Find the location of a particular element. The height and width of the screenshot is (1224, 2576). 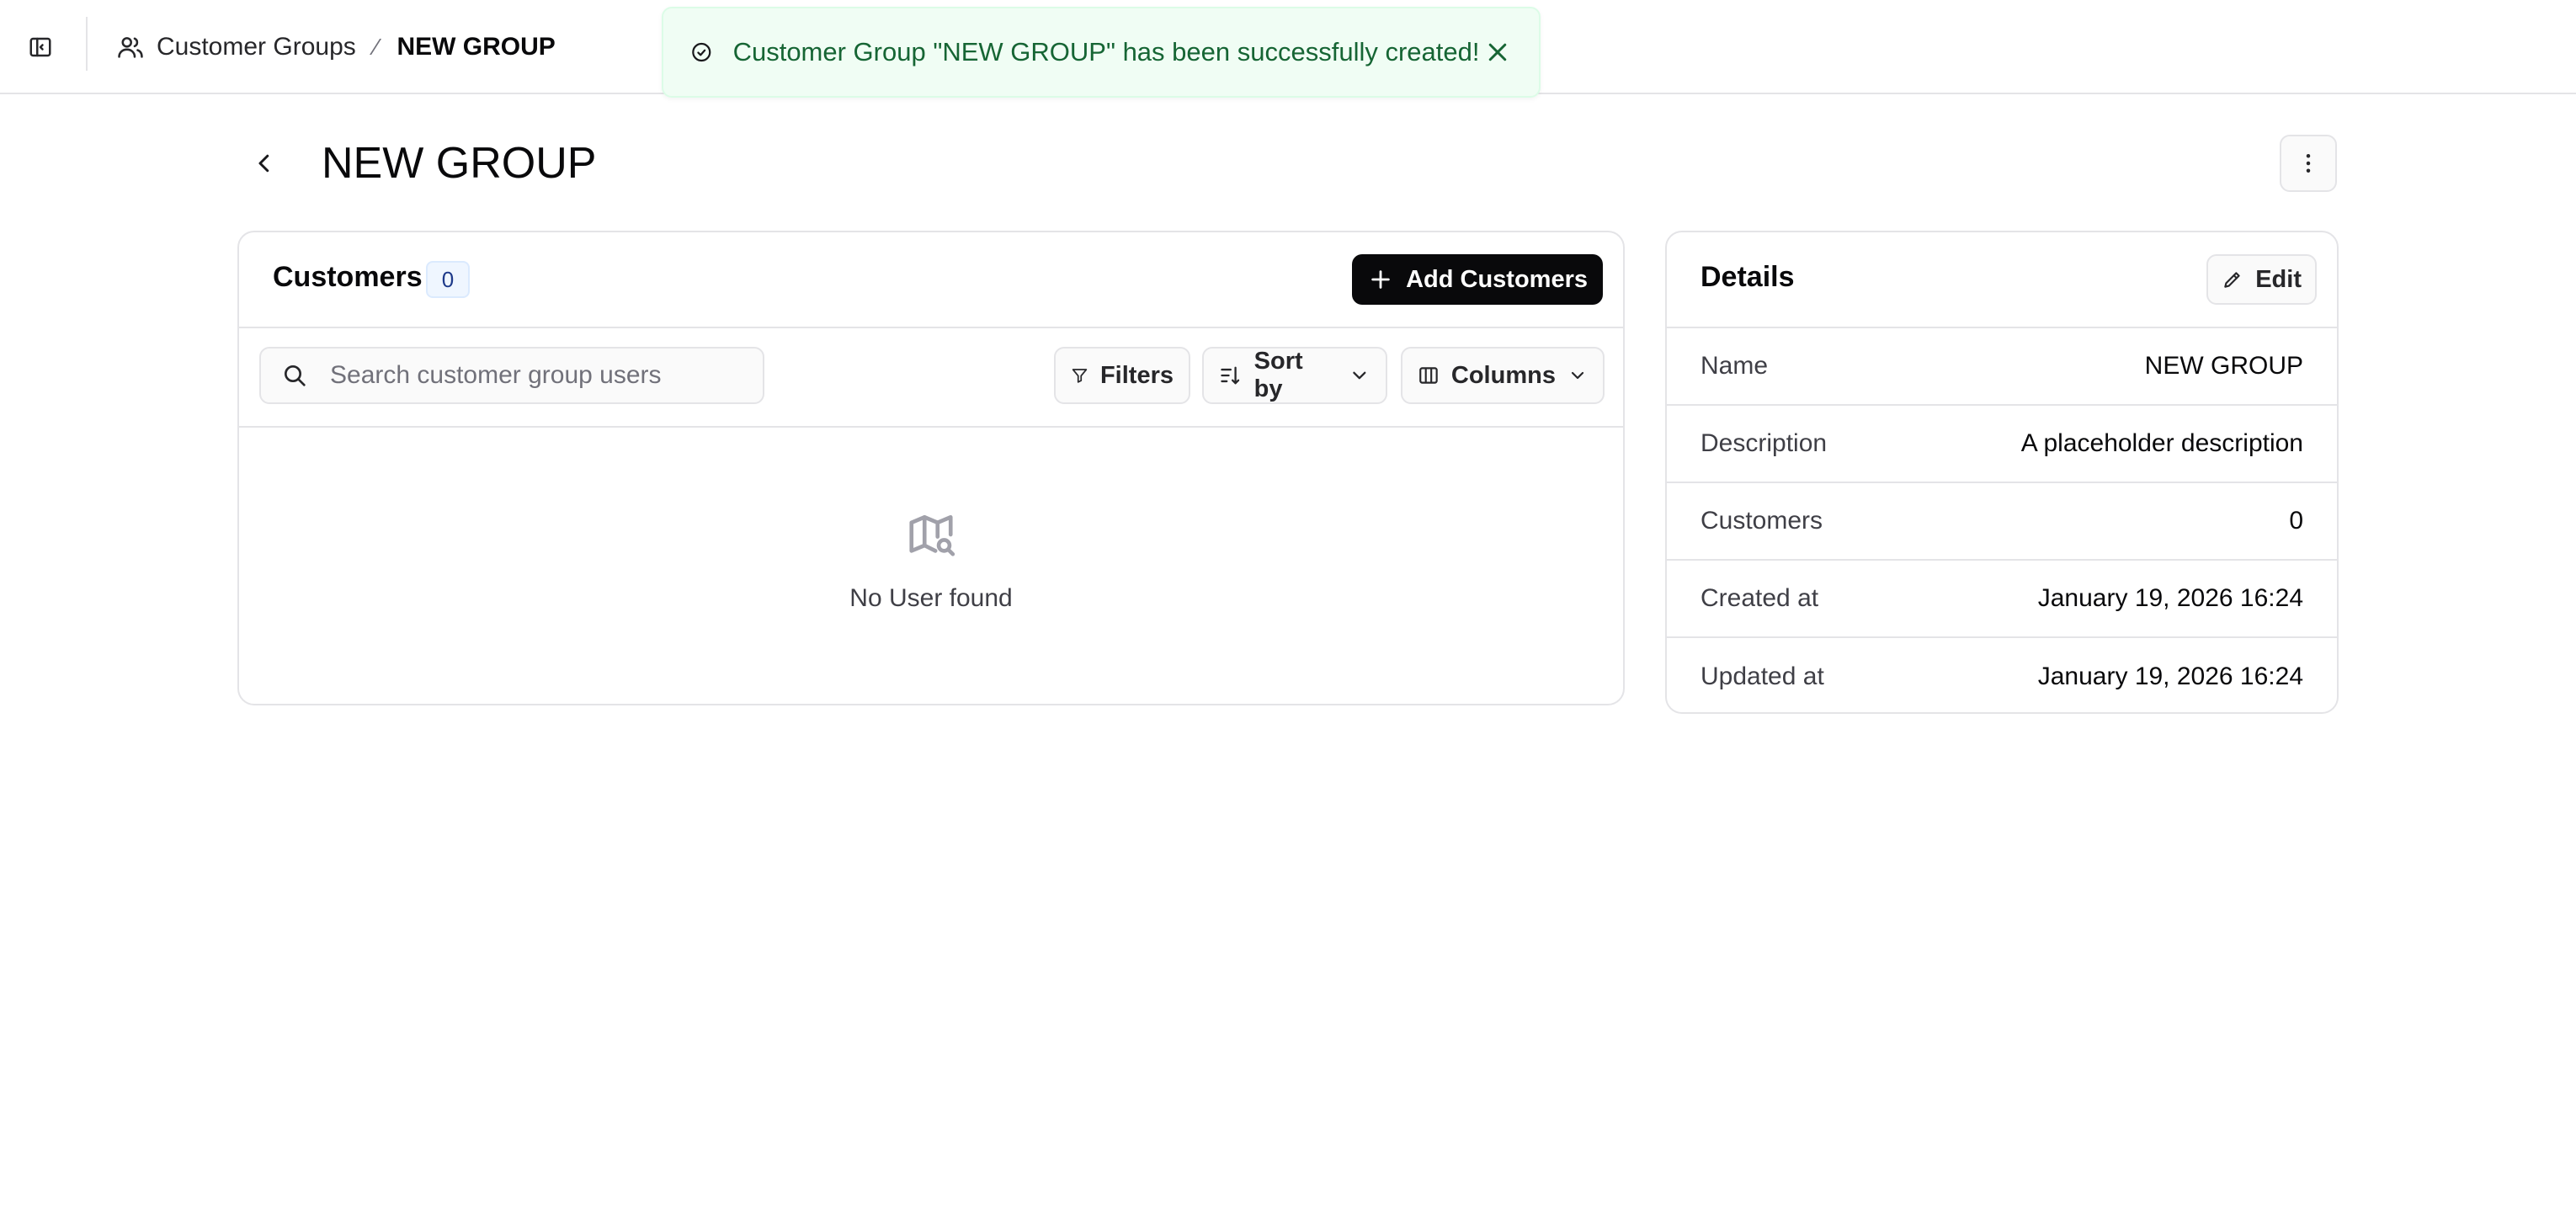

more-actions-button is located at coordinates (2309, 163).